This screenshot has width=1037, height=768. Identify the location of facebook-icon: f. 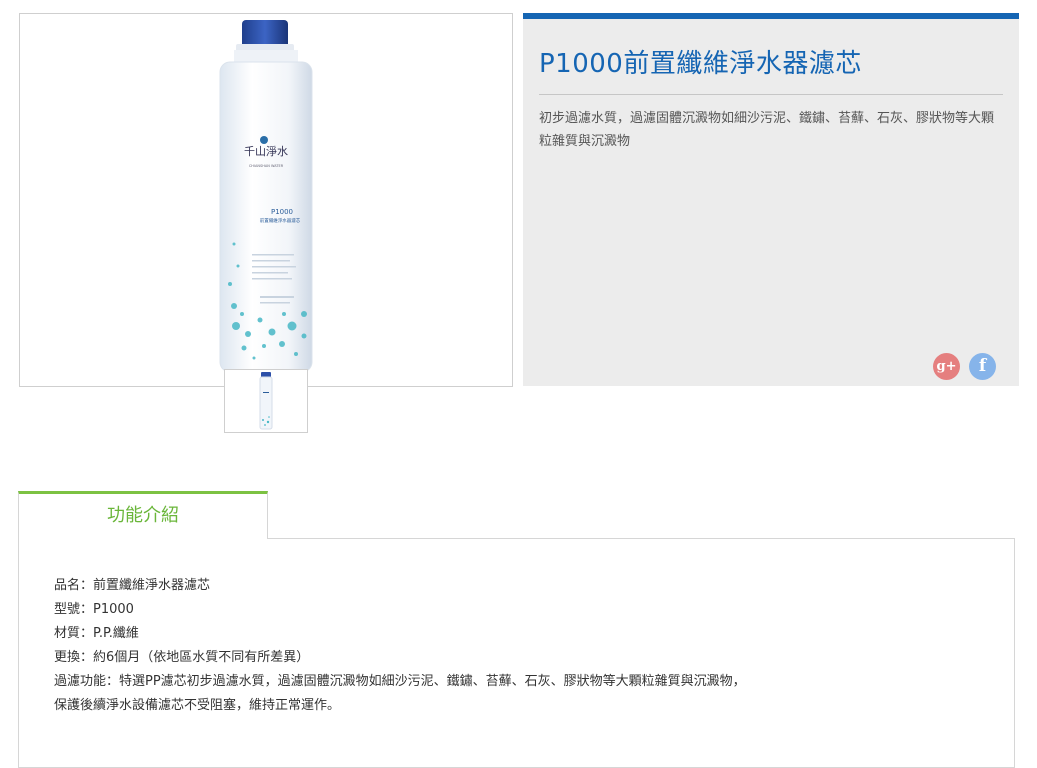
(982, 366).